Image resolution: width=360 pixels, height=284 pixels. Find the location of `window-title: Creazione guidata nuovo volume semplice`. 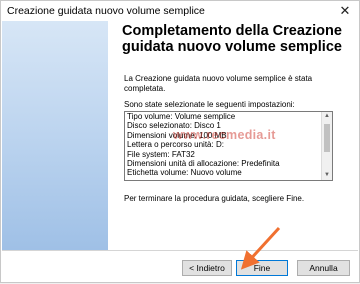

window-title: Creazione guidata nuovo volume semplice is located at coordinates (106, 11).